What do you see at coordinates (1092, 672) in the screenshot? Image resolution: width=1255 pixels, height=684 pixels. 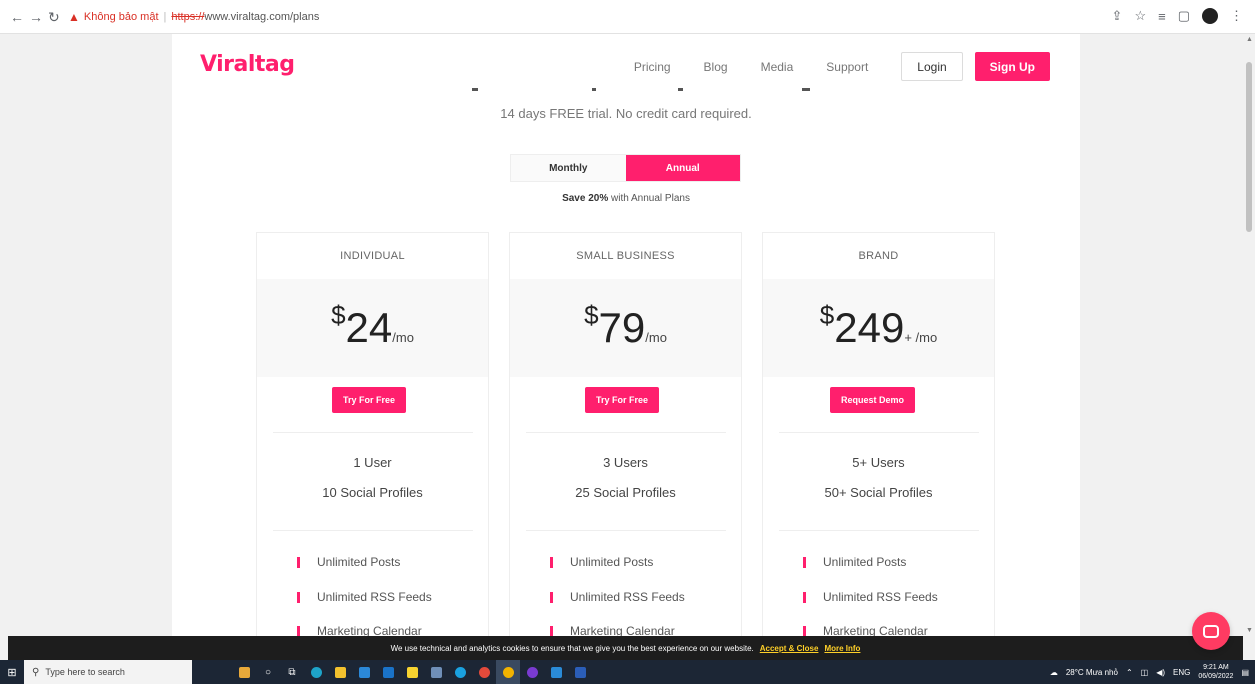 I see `weather-text: 28°C Mưa nhỏ` at bounding box center [1092, 672].